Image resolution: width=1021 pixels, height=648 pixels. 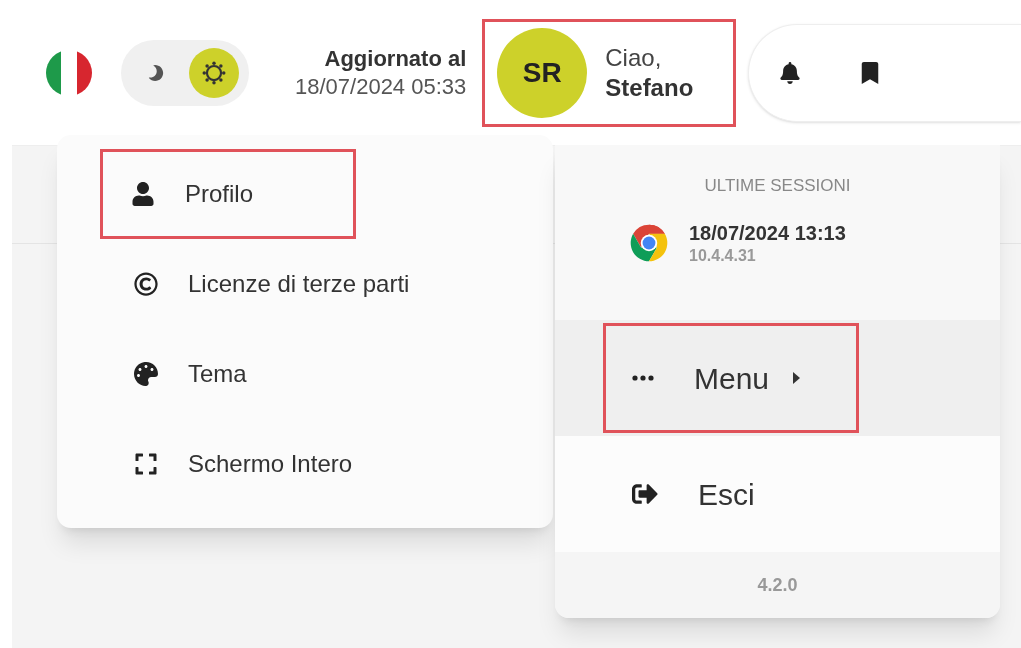 I want to click on menu-item: Esci, so click(x=731, y=494).